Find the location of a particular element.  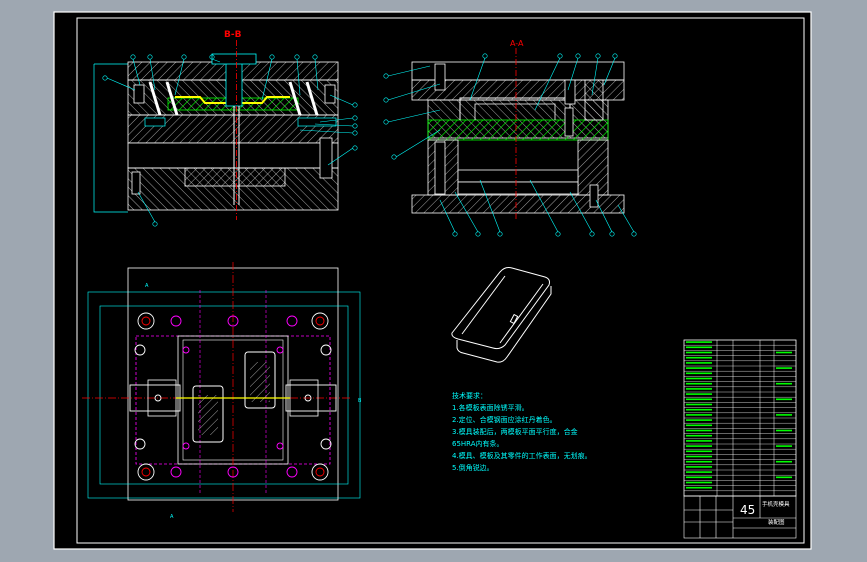

section-view-right is located at coordinates (518, 134).